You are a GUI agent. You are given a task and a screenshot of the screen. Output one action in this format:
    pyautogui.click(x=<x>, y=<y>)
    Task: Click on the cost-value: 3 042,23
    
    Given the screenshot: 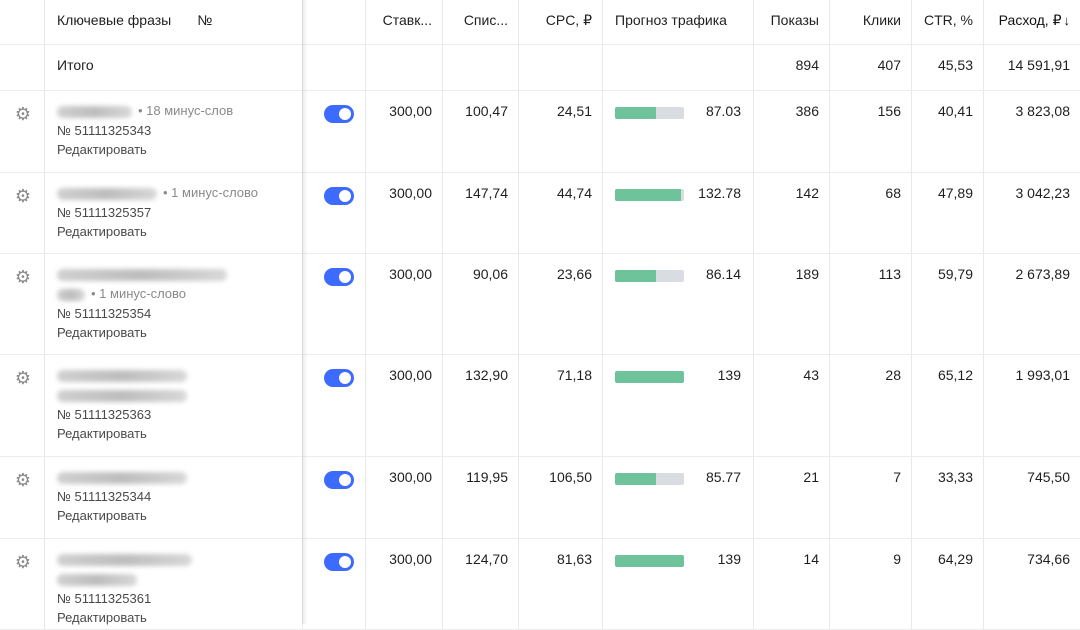 What is the action you would take?
    pyautogui.click(x=1043, y=193)
    